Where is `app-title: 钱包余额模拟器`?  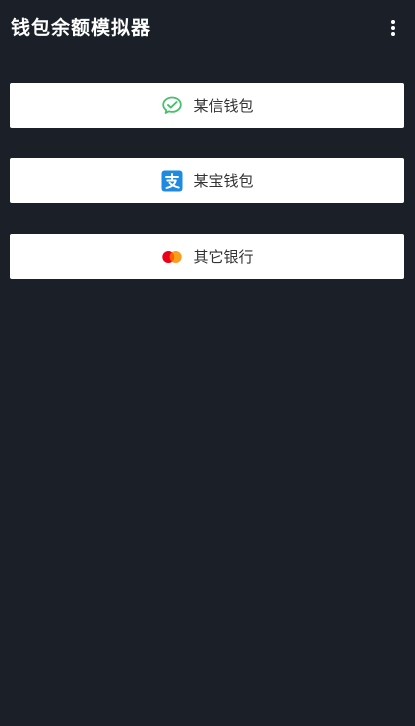
app-title: 钱包余额模拟器 is located at coordinates (81, 28).